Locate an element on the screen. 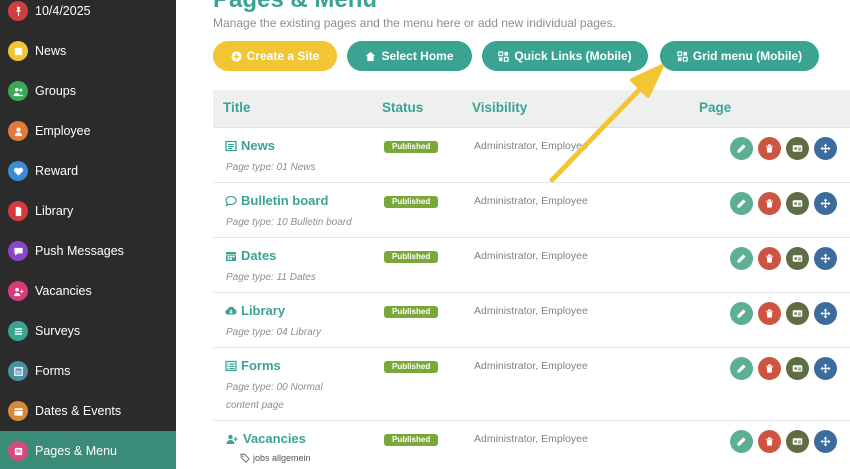 The height and width of the screenshot is (469, 850). column-header-status: Status is located at coordinates (403, 107).